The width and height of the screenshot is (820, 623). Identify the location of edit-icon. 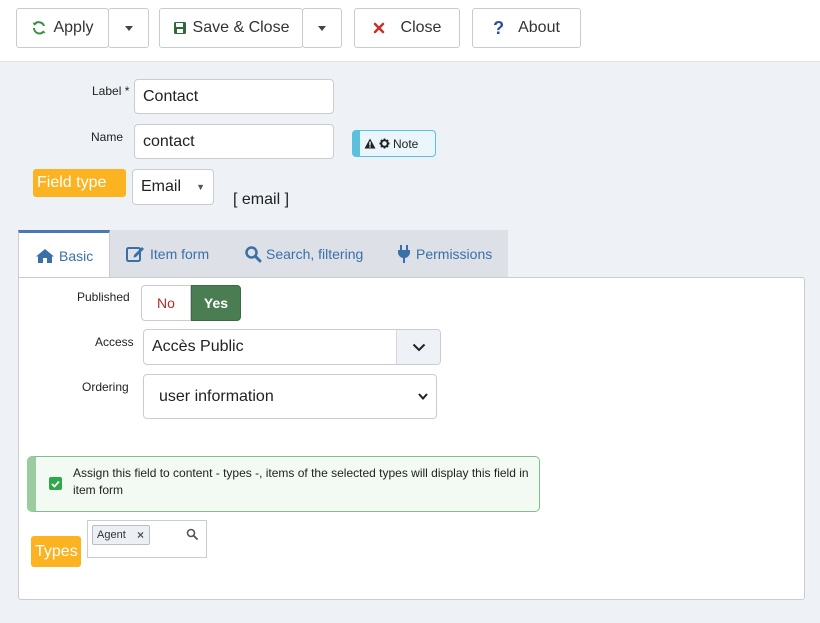
(136, 254).